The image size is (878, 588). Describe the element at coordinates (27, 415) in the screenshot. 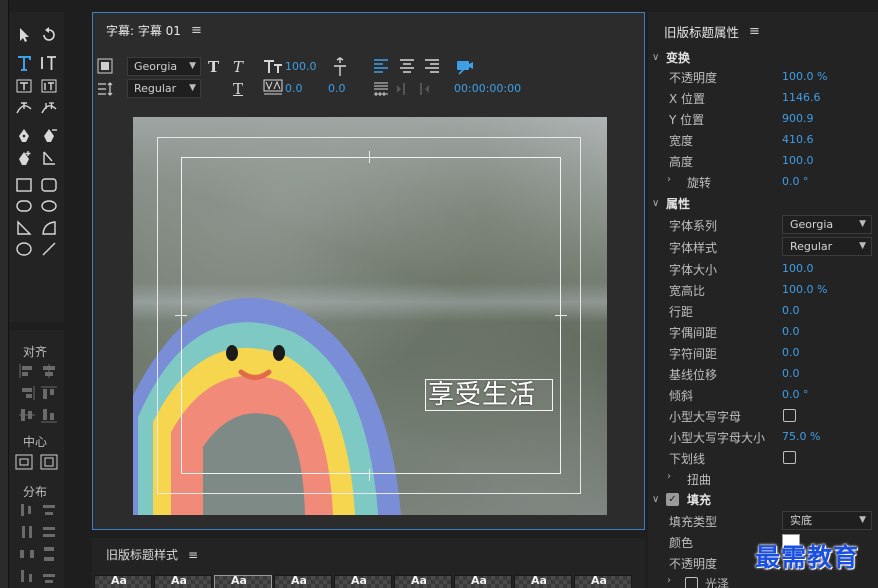

I see `align-horizontal-center-icon` at that location.